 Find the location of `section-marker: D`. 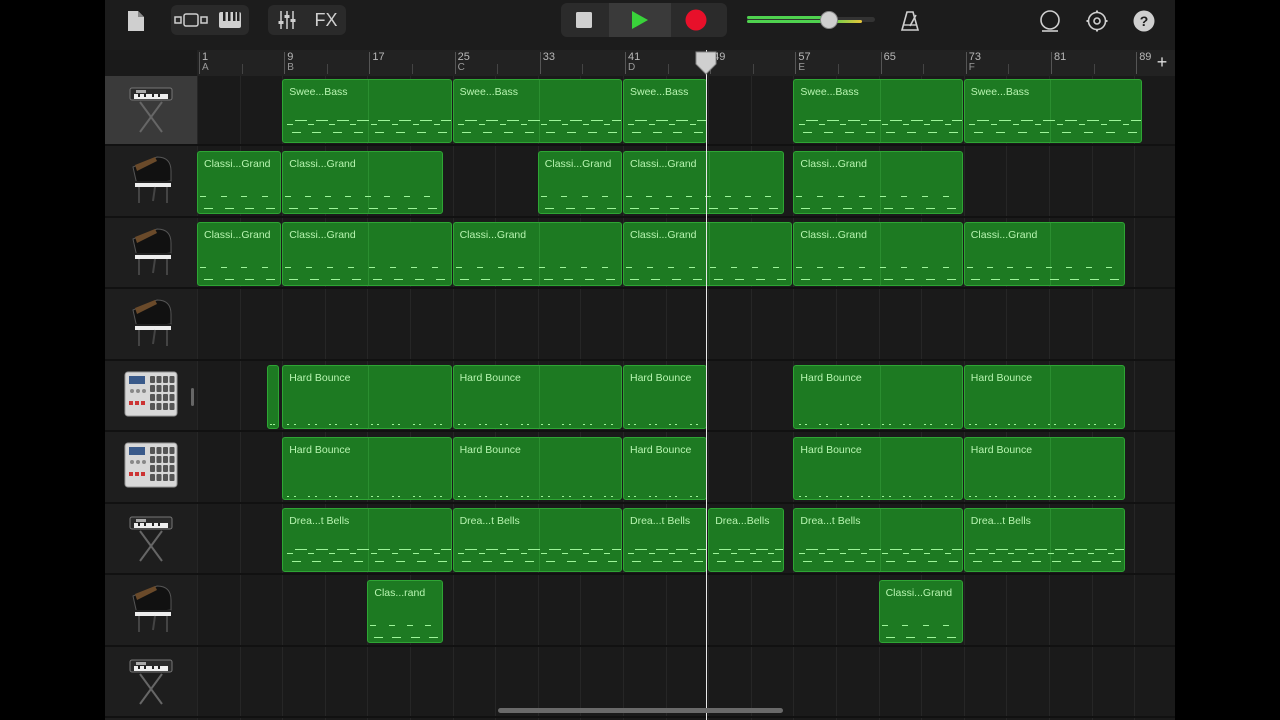

section-marker: D is located at coordinates (631, 67).